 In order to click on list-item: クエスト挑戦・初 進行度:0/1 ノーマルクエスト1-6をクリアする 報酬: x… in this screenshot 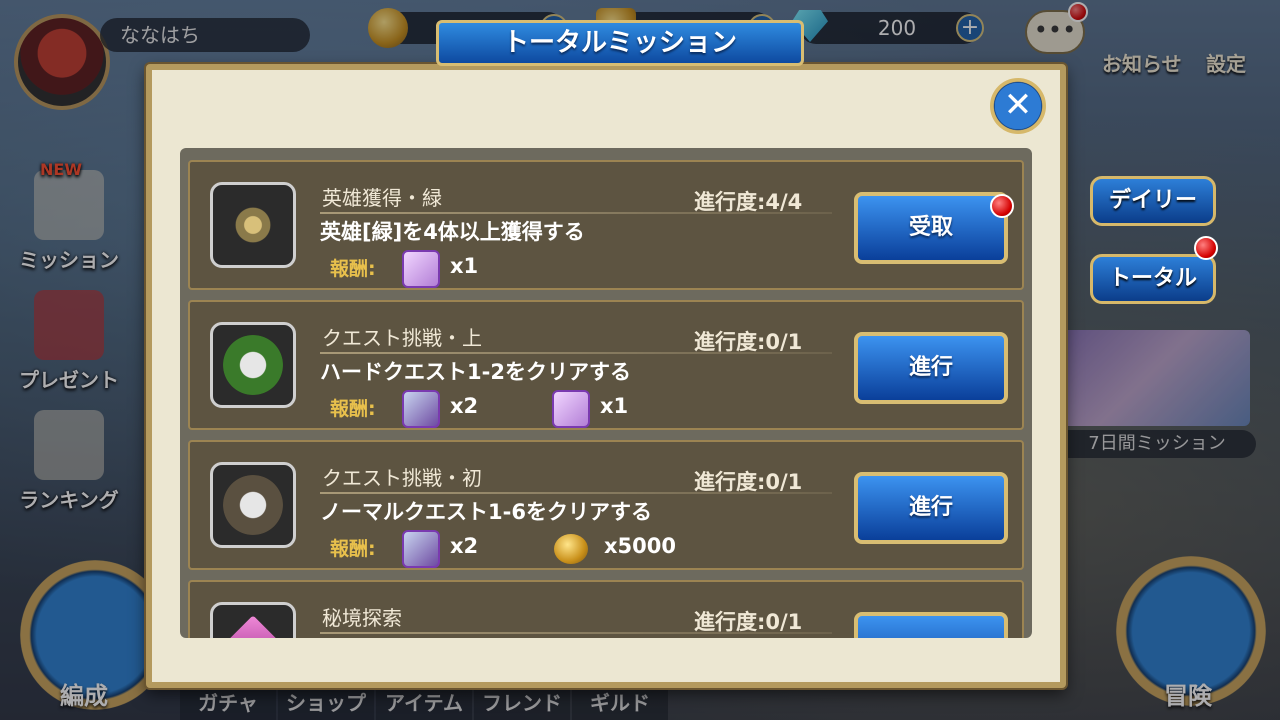, I will do `click(606, 505)`.